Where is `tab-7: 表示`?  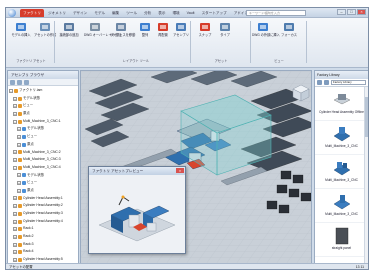
tab-7: 表示 is located at coordinates (161, 13).